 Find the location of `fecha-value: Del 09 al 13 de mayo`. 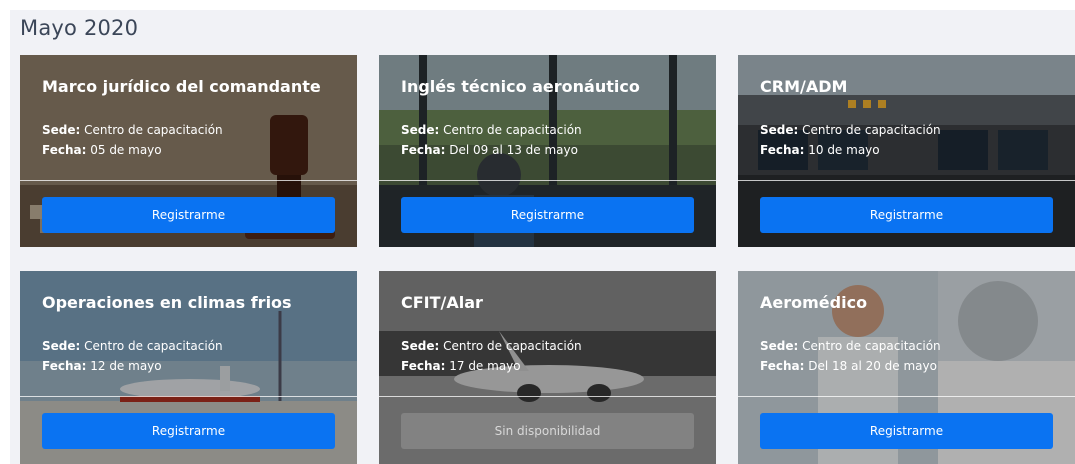

fecha-value: Del 09 al 13 de mayo is located at coordinates (513, 150).